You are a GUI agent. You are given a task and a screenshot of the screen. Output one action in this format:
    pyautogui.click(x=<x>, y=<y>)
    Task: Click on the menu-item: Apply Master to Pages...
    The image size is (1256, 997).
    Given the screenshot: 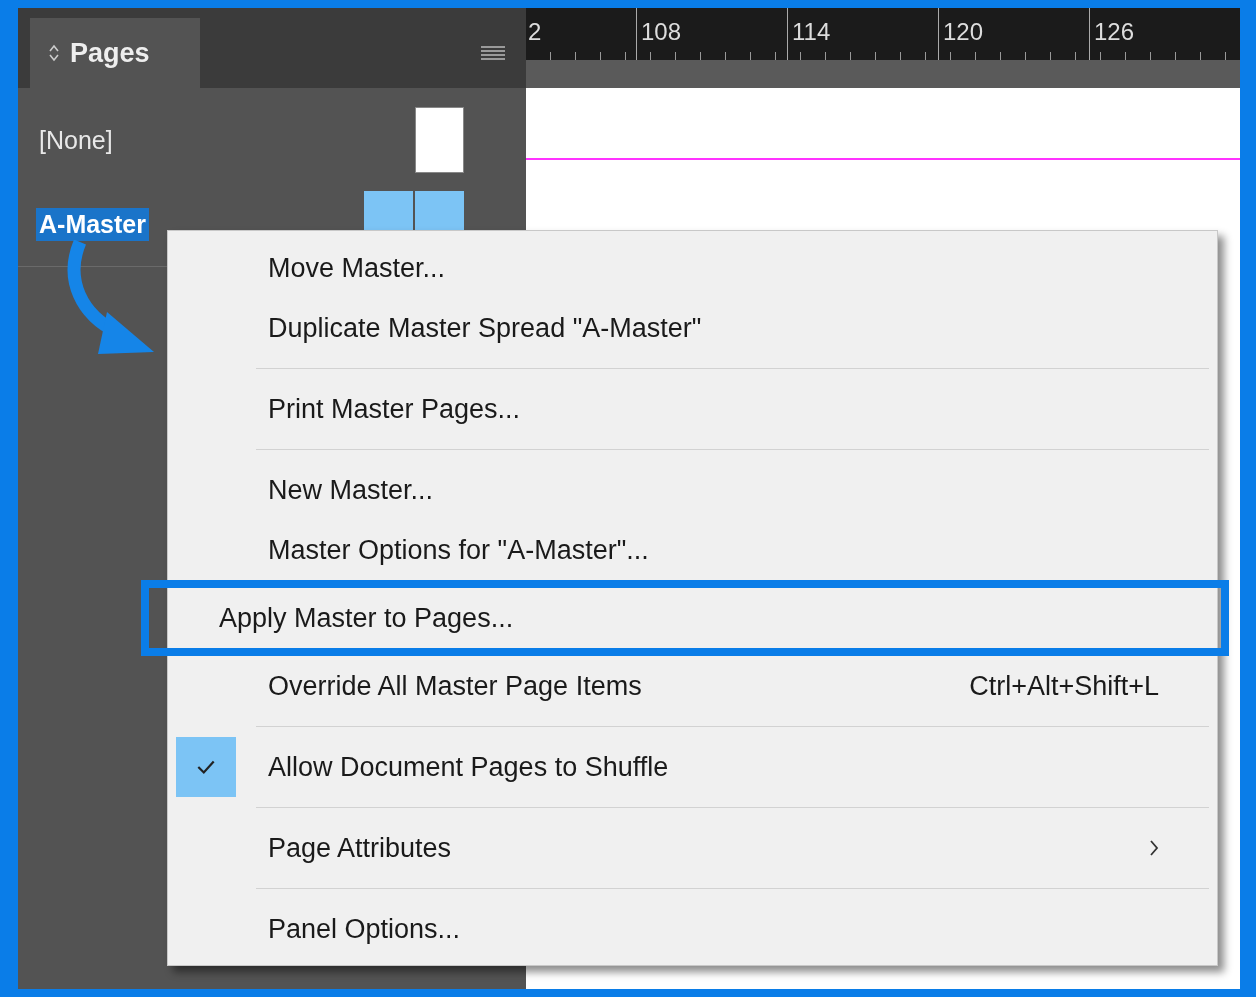 What is the action you would take?
    pyautogui.click(x=685, y=618)
    